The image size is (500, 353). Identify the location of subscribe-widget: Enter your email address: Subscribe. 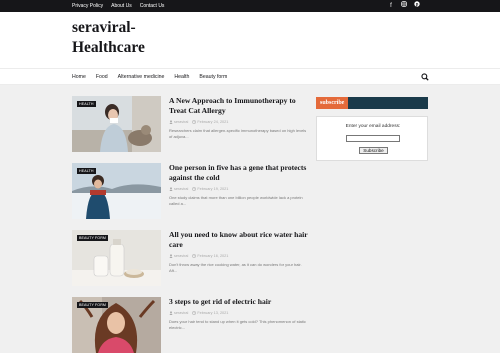
(372, 138).